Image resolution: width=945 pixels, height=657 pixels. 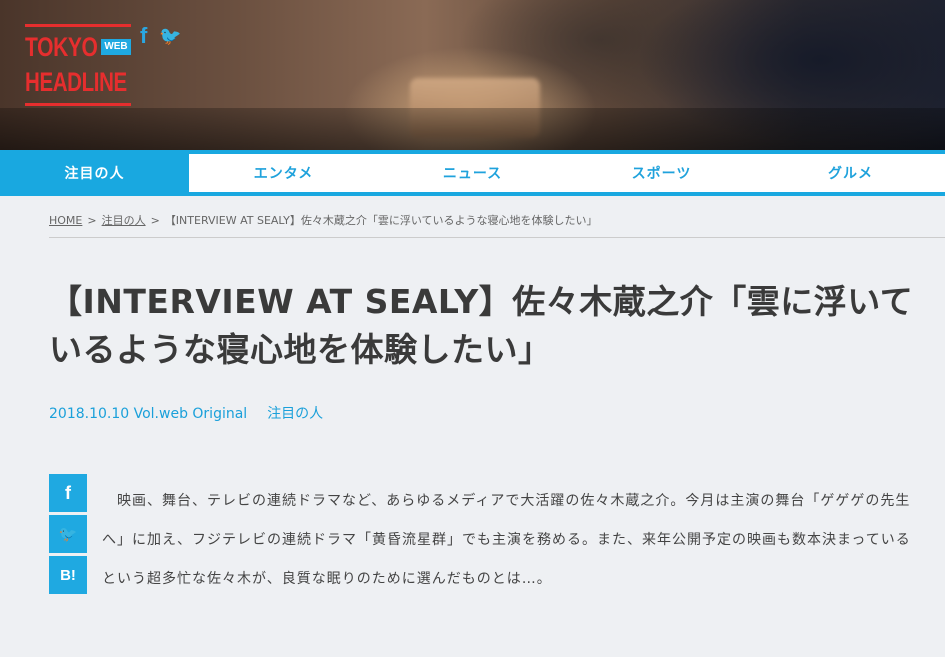 I want to click on main-nav: 注目の人 エンタメ ニュース スポーツ グルメ, so click(x=472, y=173).